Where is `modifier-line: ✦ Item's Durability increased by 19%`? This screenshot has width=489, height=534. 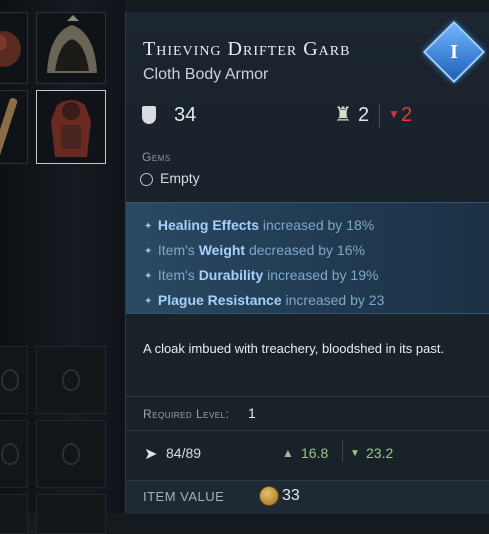 modifier-line: ✦ Item's Durability increased by 19% is located at coordinates (261, 275).